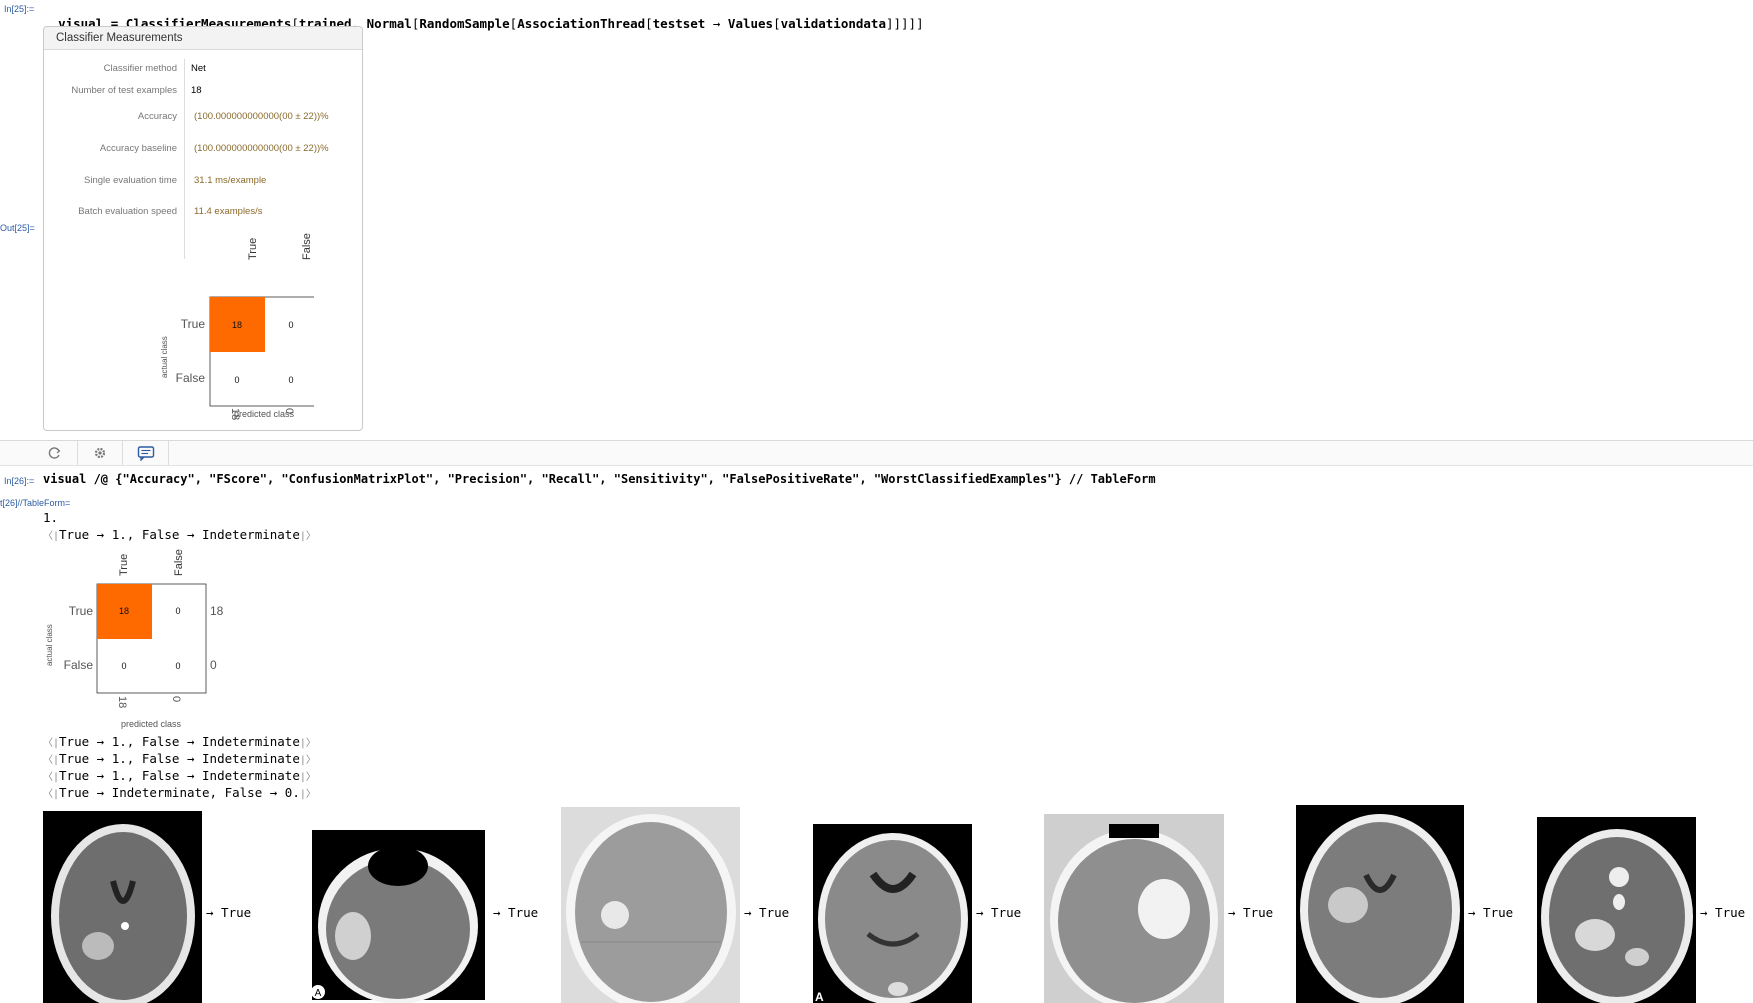 The image size is (1753, 1003). Describe the element at coordinates (51, 517) in the screenshot. I see `result-accuracy: 1.` at that location.